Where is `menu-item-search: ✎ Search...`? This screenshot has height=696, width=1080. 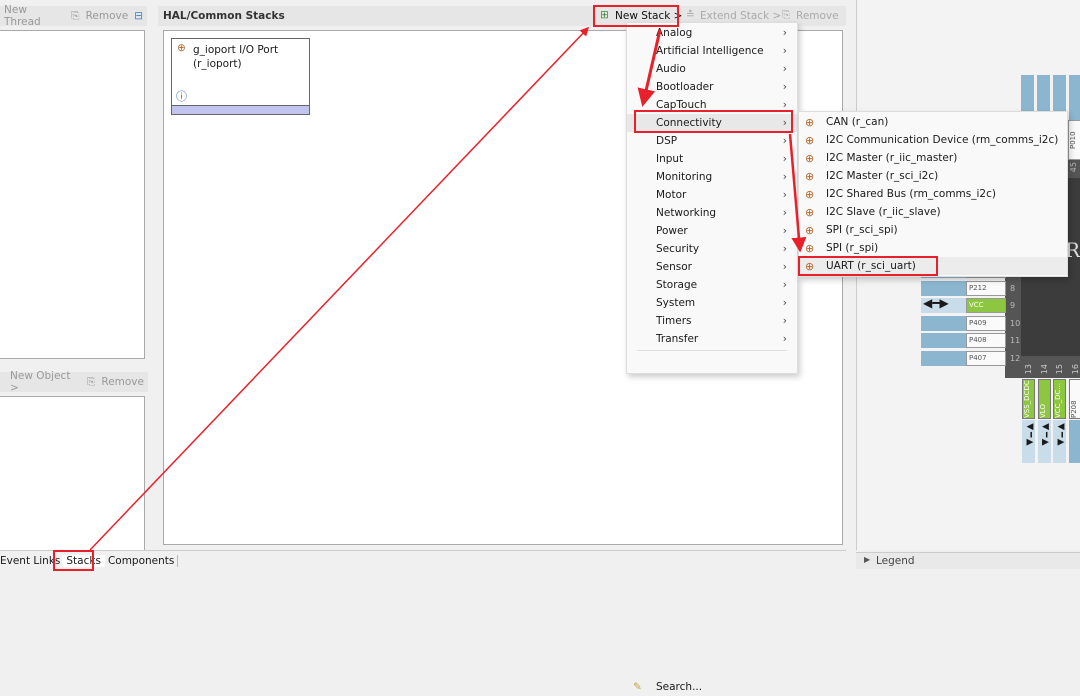 menu-item-search: ✎ Search... is located at coordinates (712, 687).